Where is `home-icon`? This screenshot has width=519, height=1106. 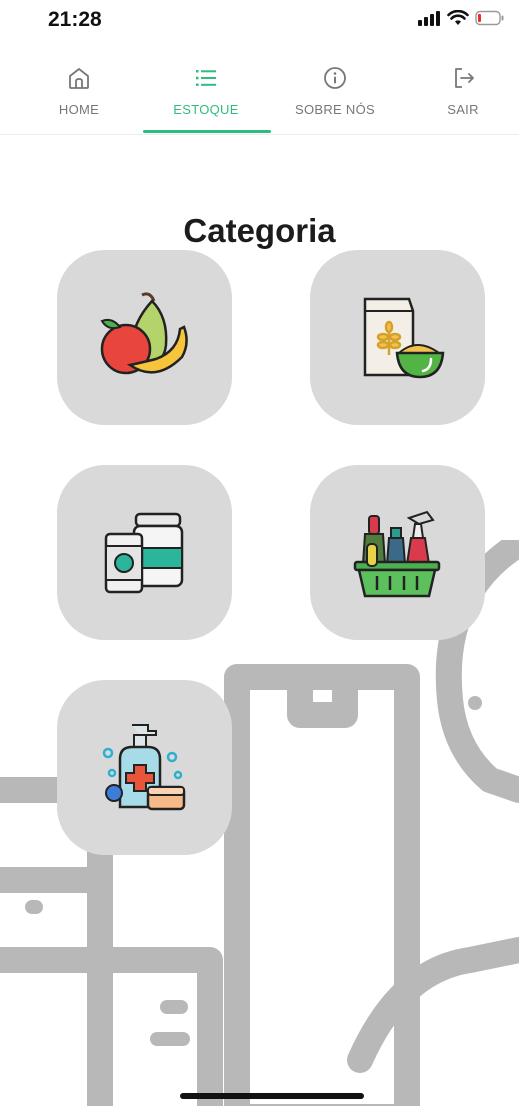
home-icon is located at coordinates (79, 78).